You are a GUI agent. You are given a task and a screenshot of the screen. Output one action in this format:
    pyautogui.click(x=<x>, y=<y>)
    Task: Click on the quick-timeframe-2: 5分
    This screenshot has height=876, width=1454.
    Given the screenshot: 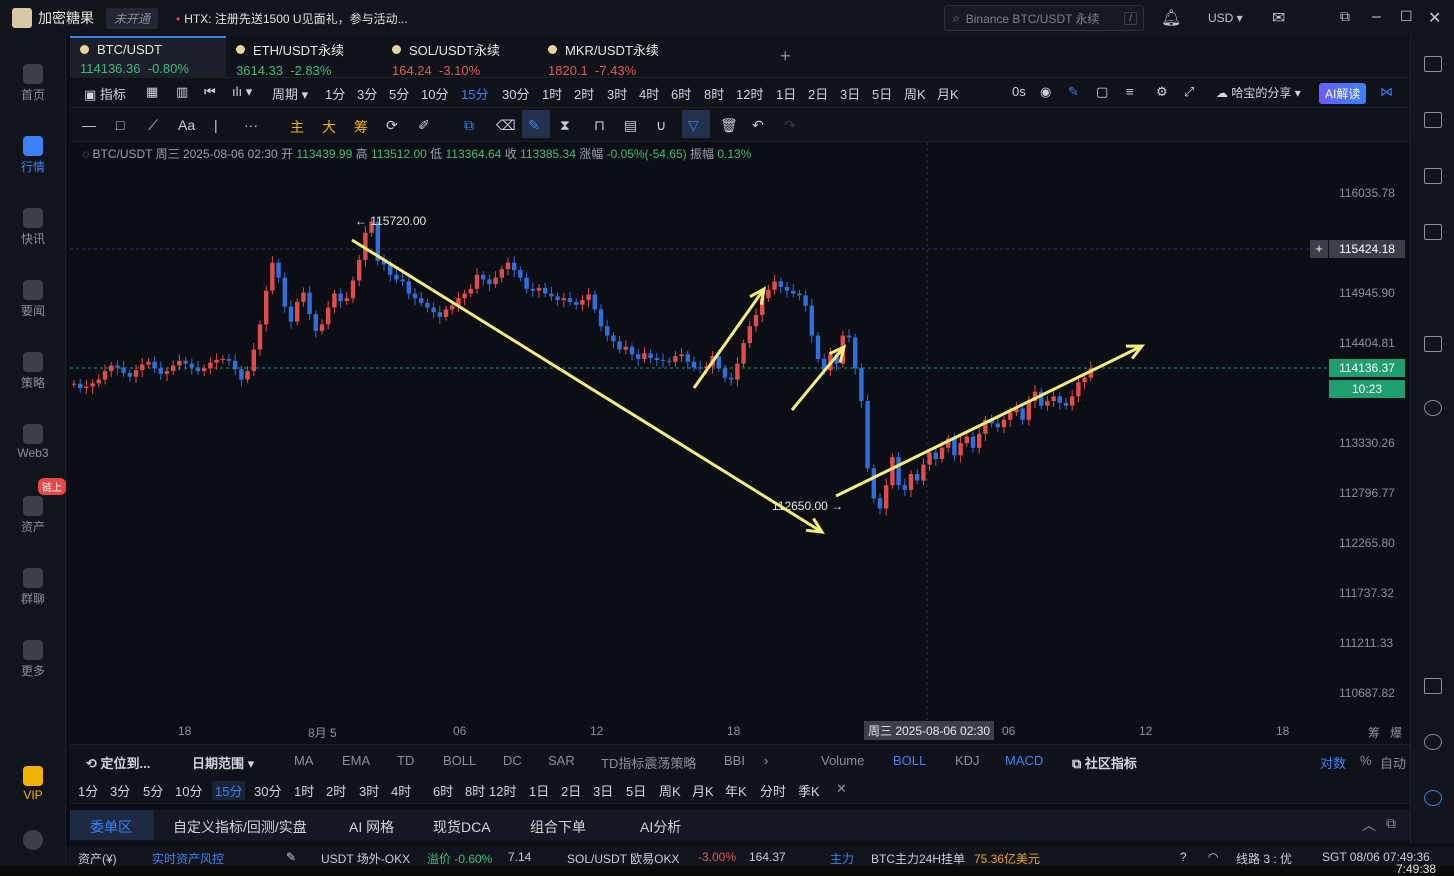 What is the action you would take?
    pyautogui.click(x=153, y=790)
    